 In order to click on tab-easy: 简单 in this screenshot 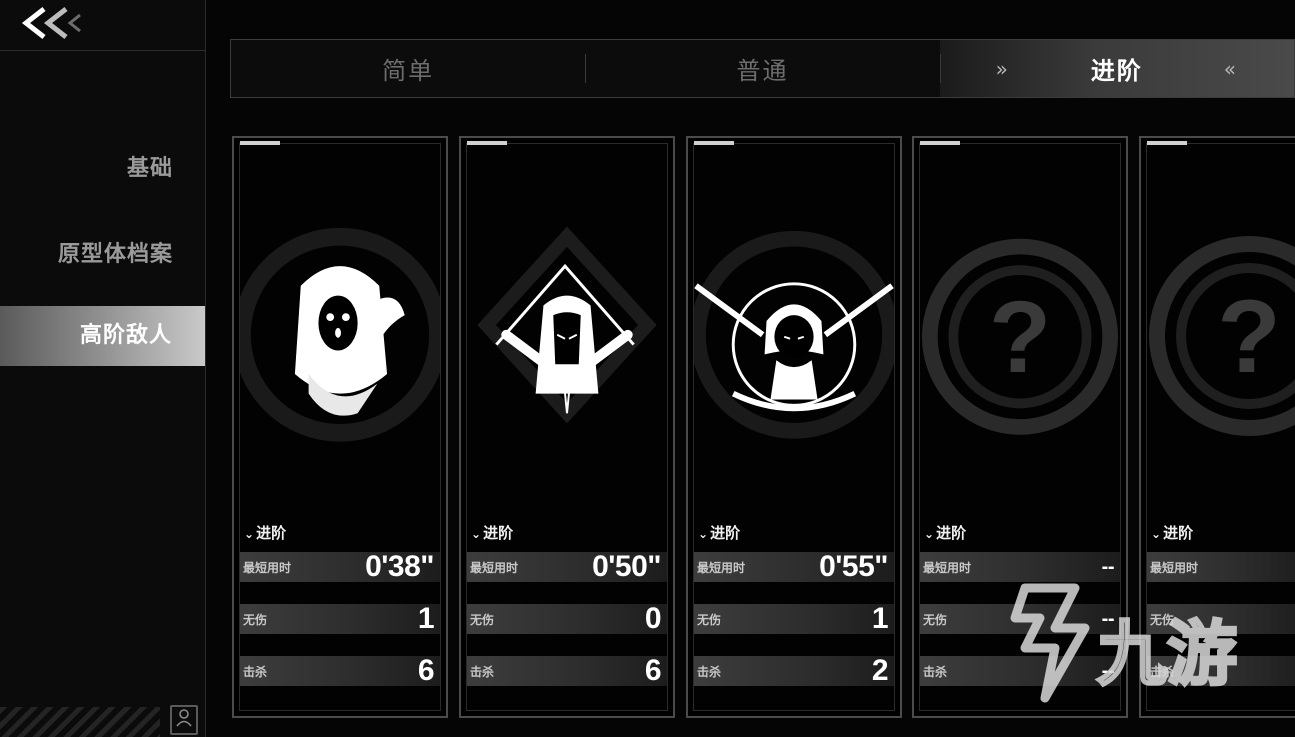, I will do `click(408, 68)`.